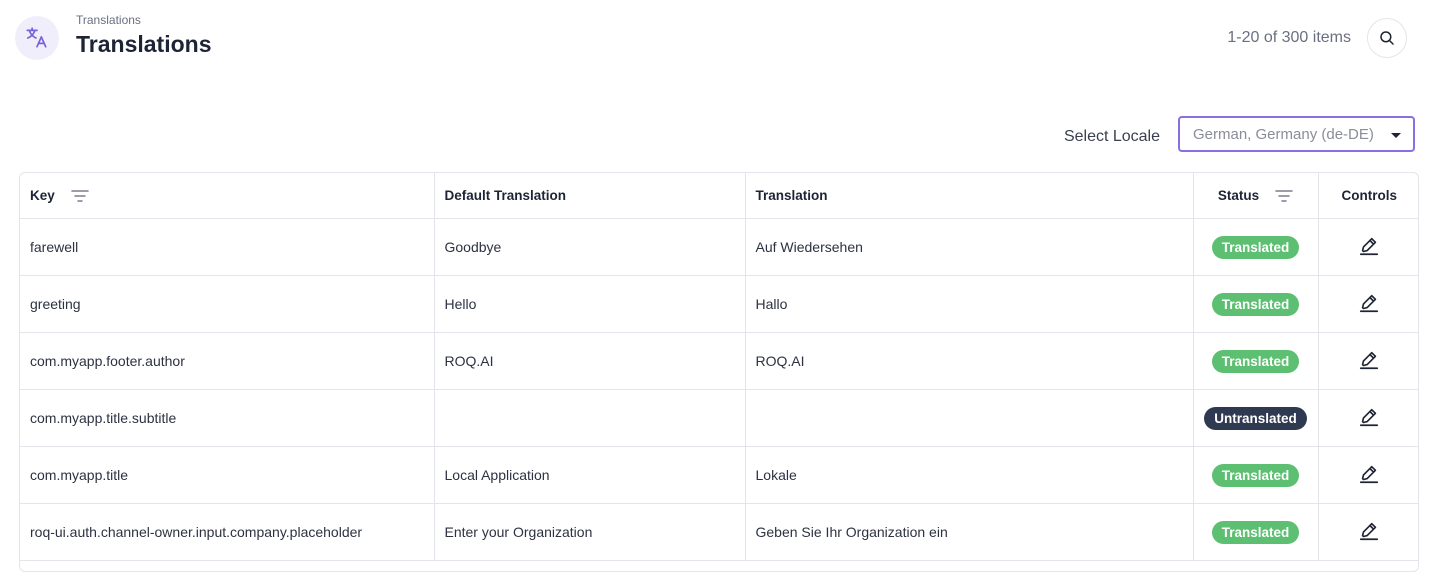 The image size is (1439, 572). Describe the element at coordinates (590, 475) in the screenshot. I see `cell-default-translation: Local Application` at that location.